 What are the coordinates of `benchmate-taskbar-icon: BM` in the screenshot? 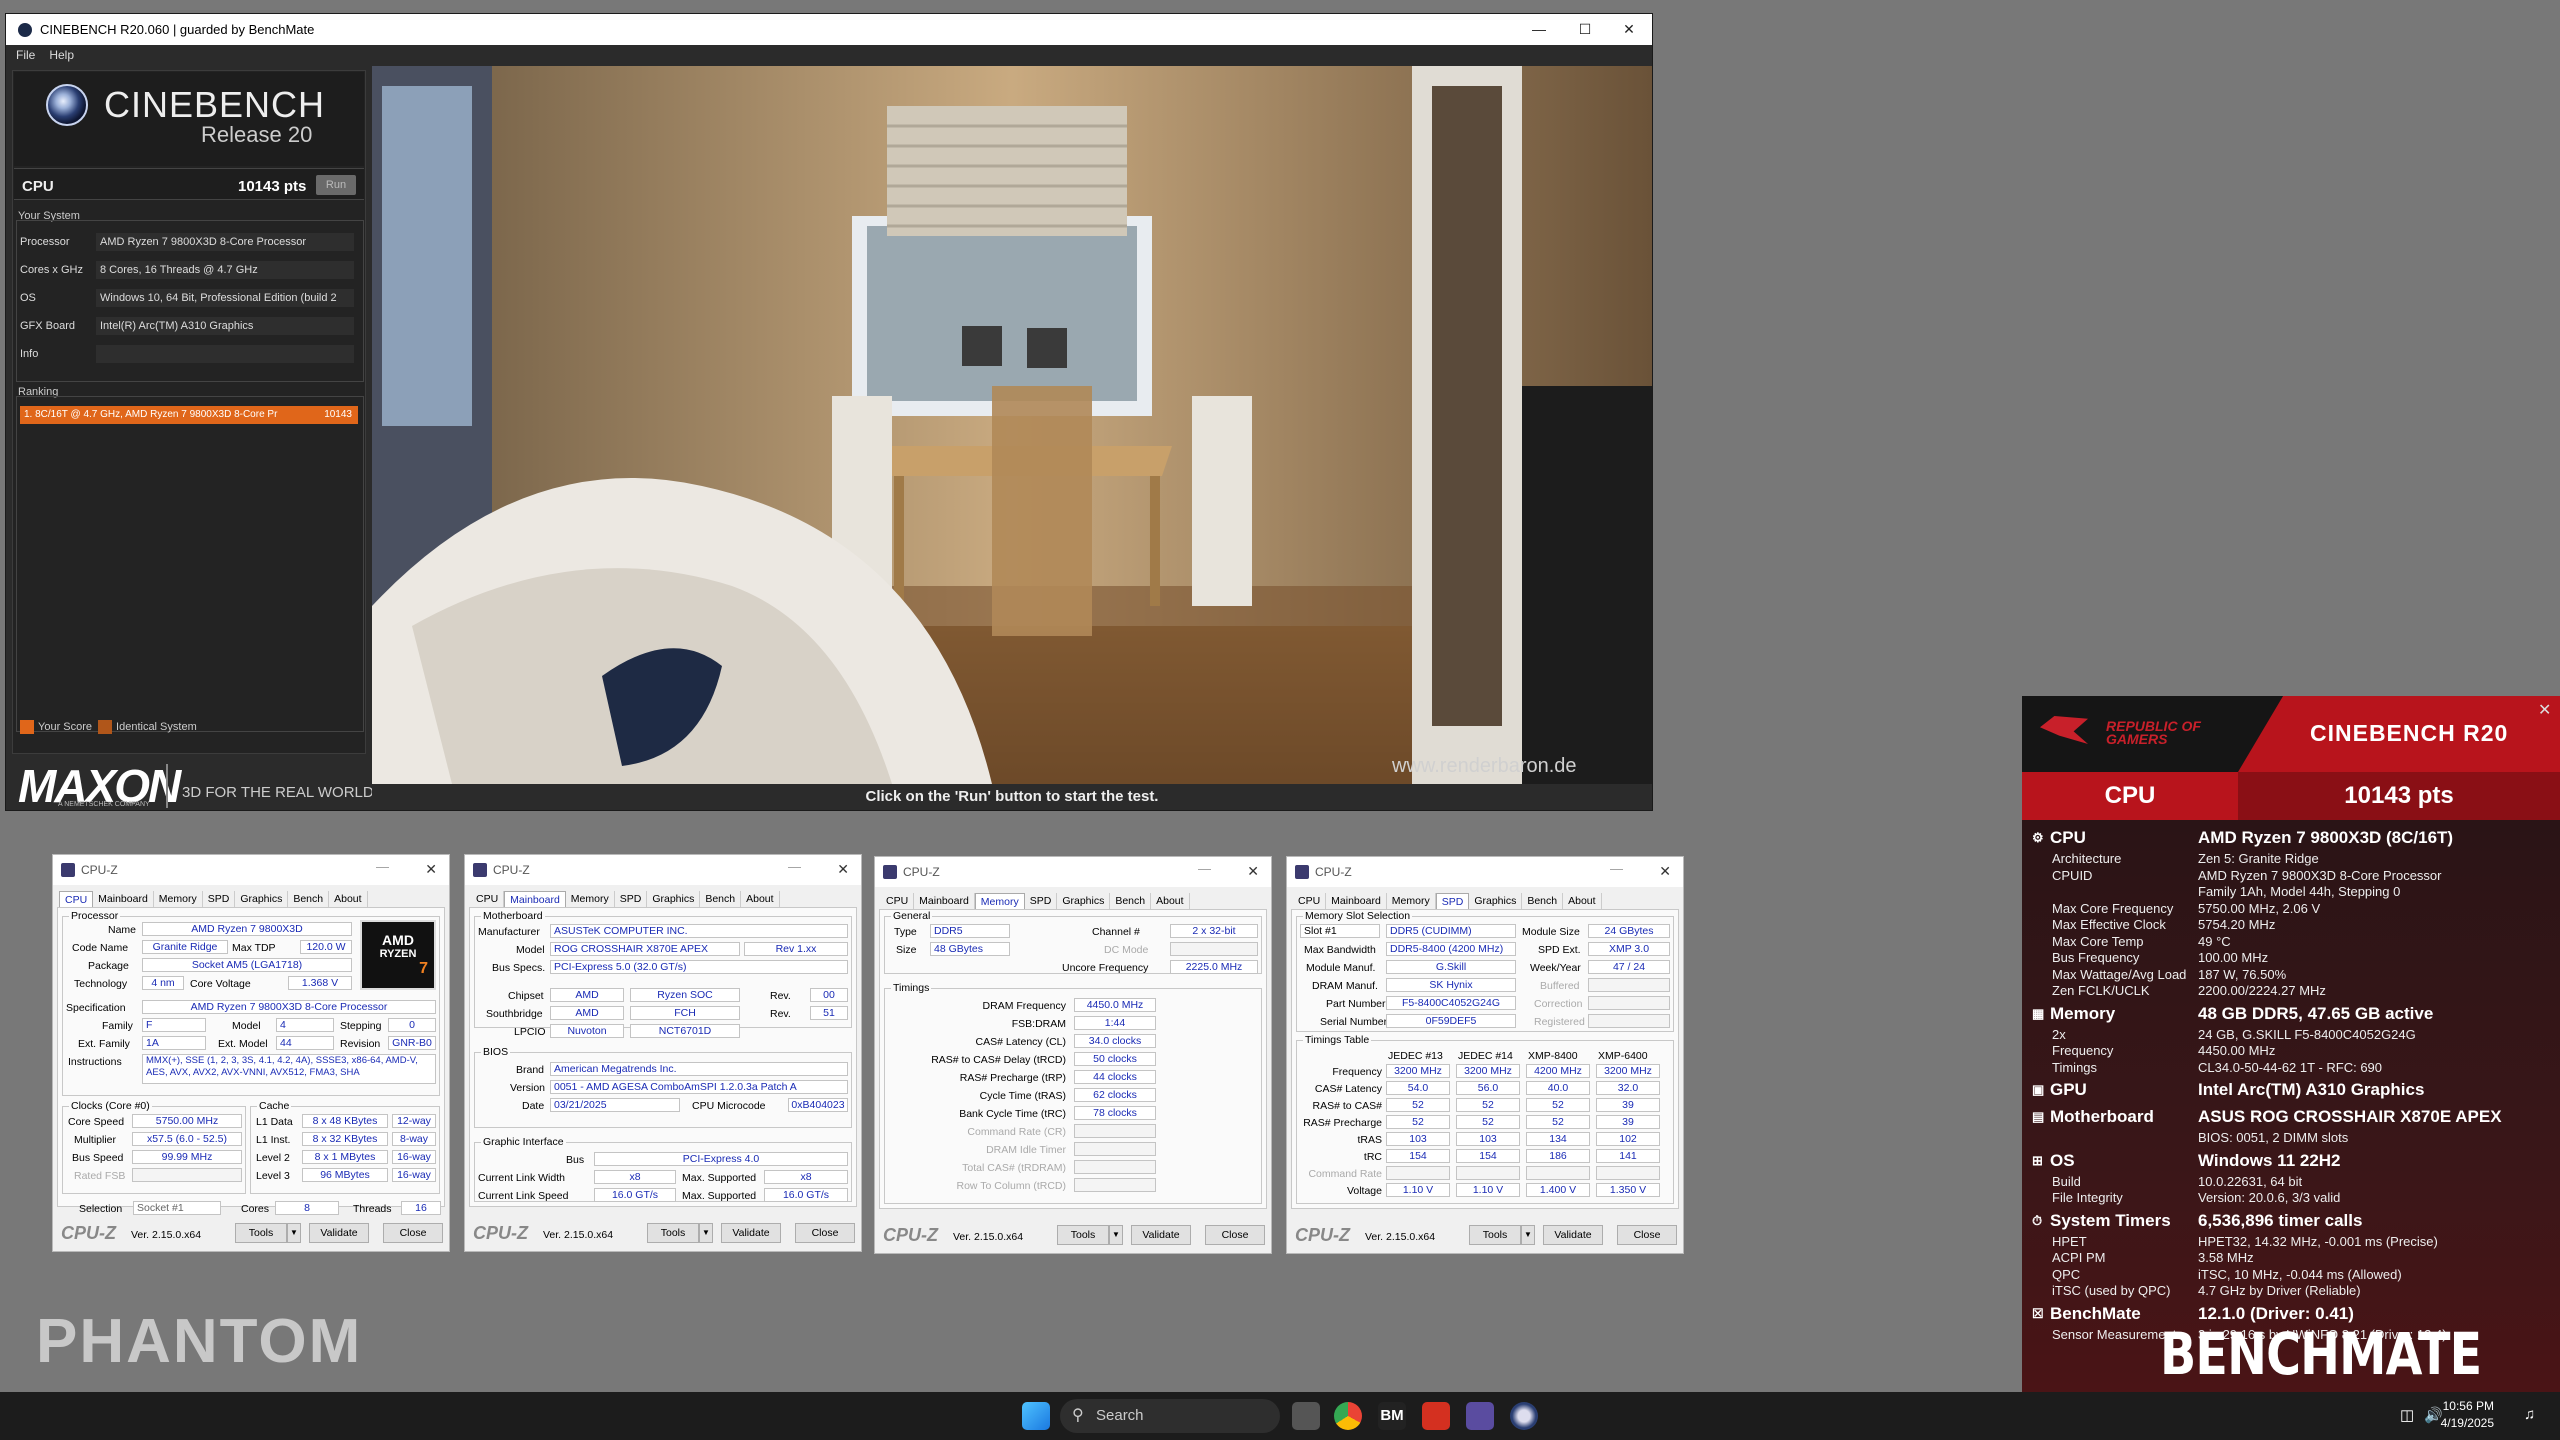 It's located at (1392, 1416).